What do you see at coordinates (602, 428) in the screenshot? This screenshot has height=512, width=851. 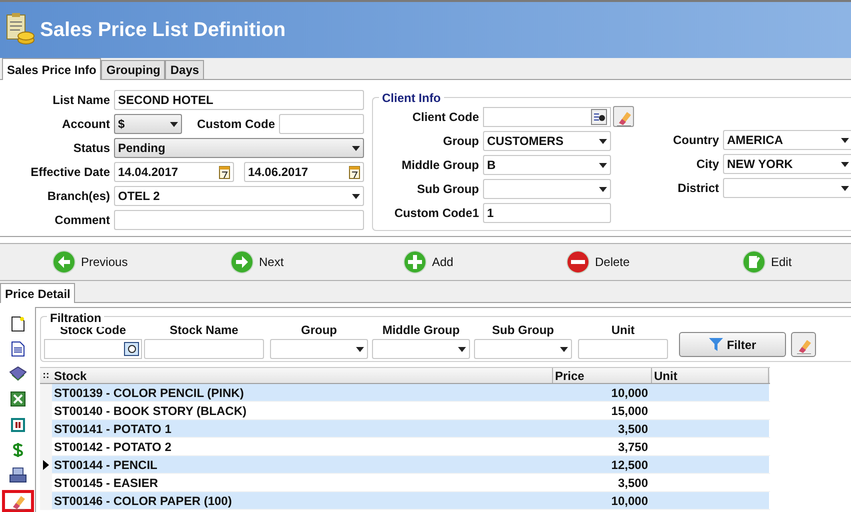 I see `table-cell: 3,500` at bounding box center [602, 428].